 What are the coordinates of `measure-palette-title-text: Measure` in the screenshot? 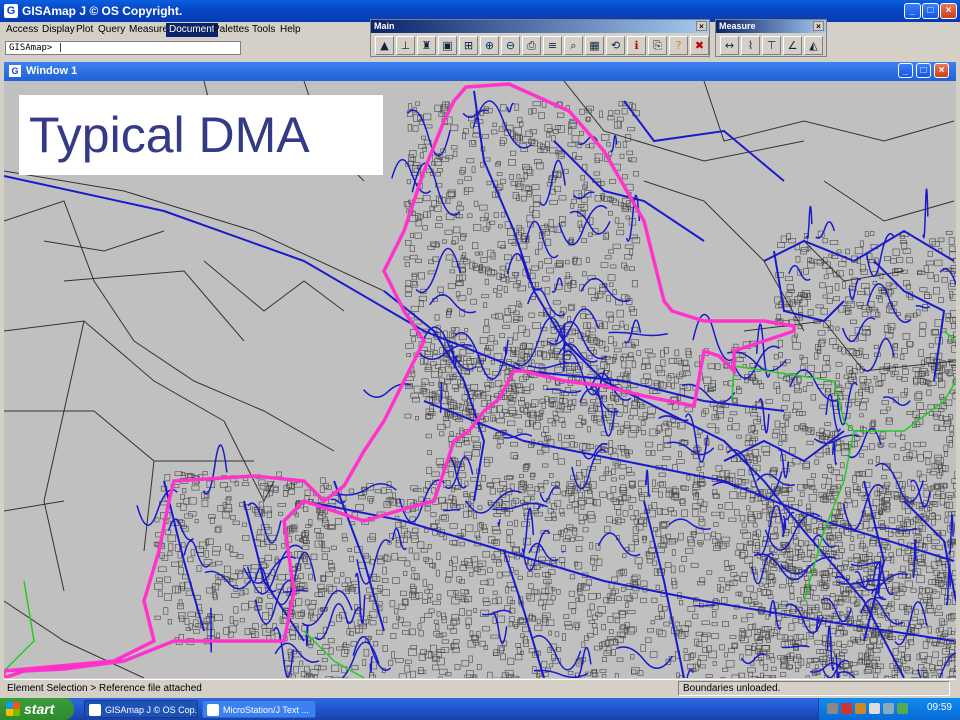 It's located at (737, 26).